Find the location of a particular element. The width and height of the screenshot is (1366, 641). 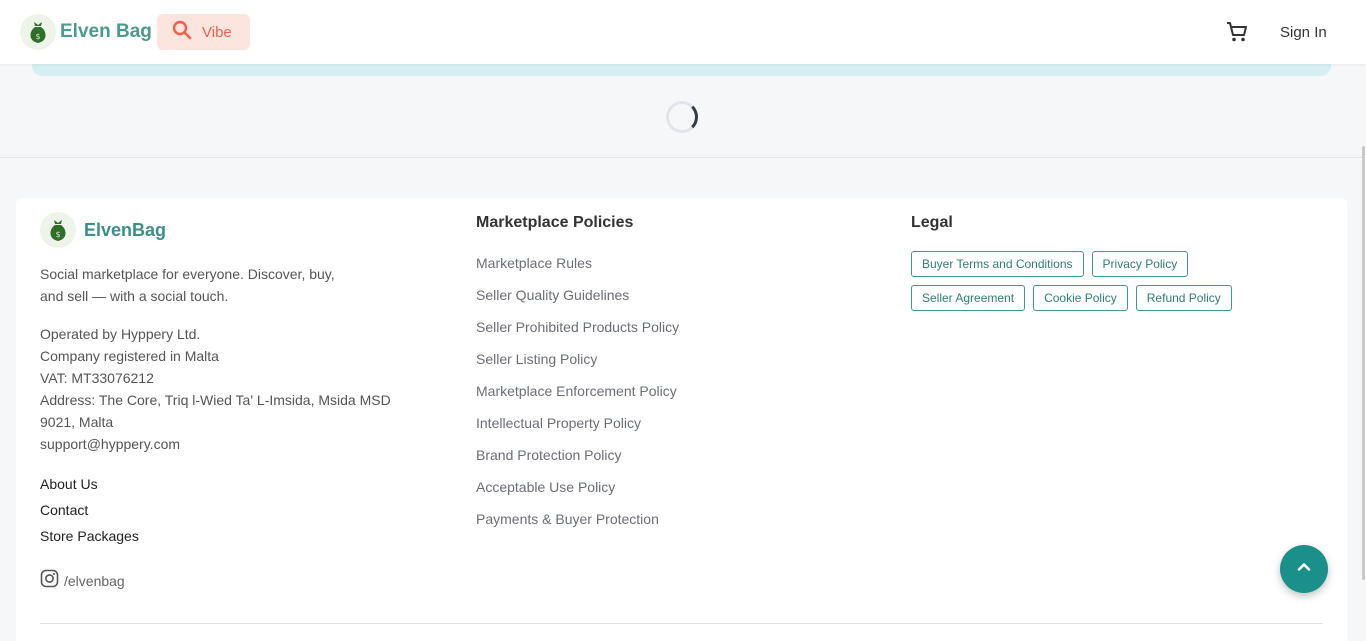

logo-link: $ Elven Bag is located at coordinates (86, 32).